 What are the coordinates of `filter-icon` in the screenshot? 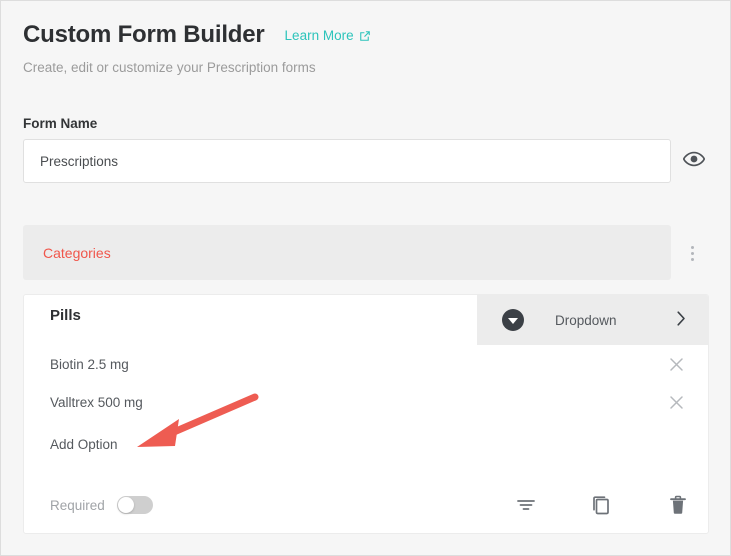 It's located at (526, 505).